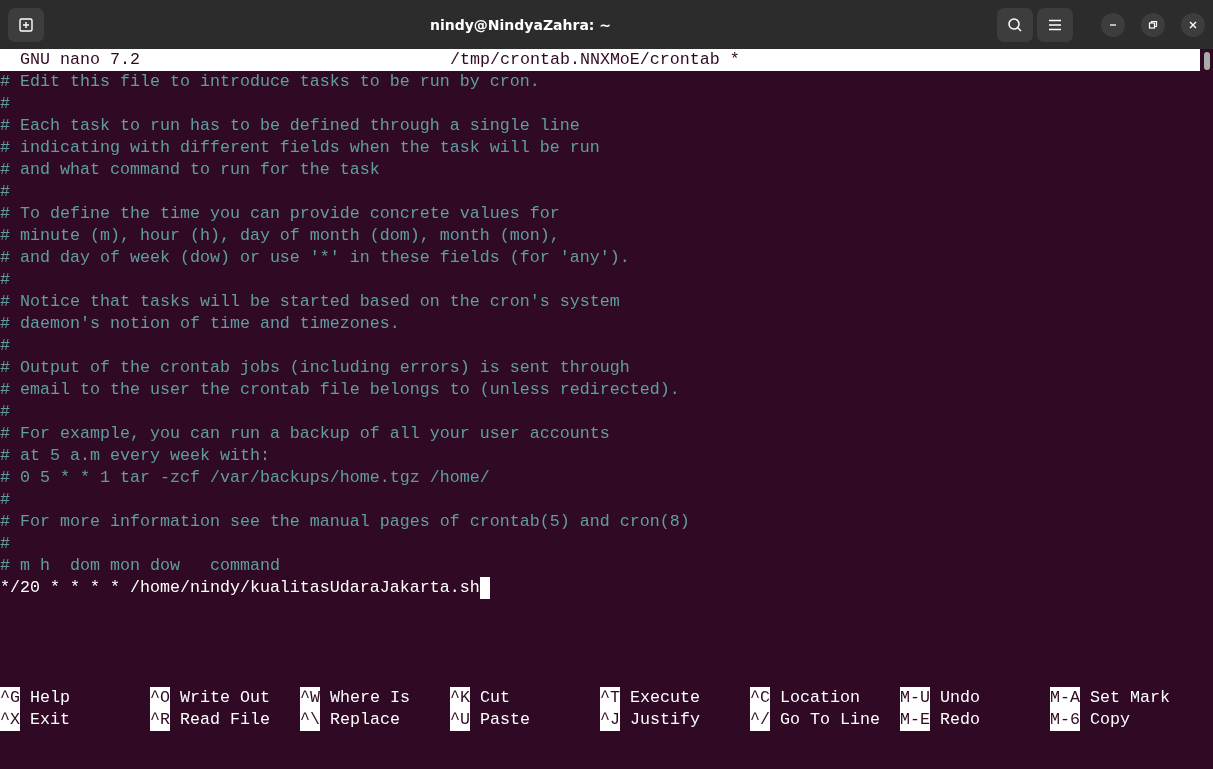  I want to click on maximize-button, so click(1153, 24).